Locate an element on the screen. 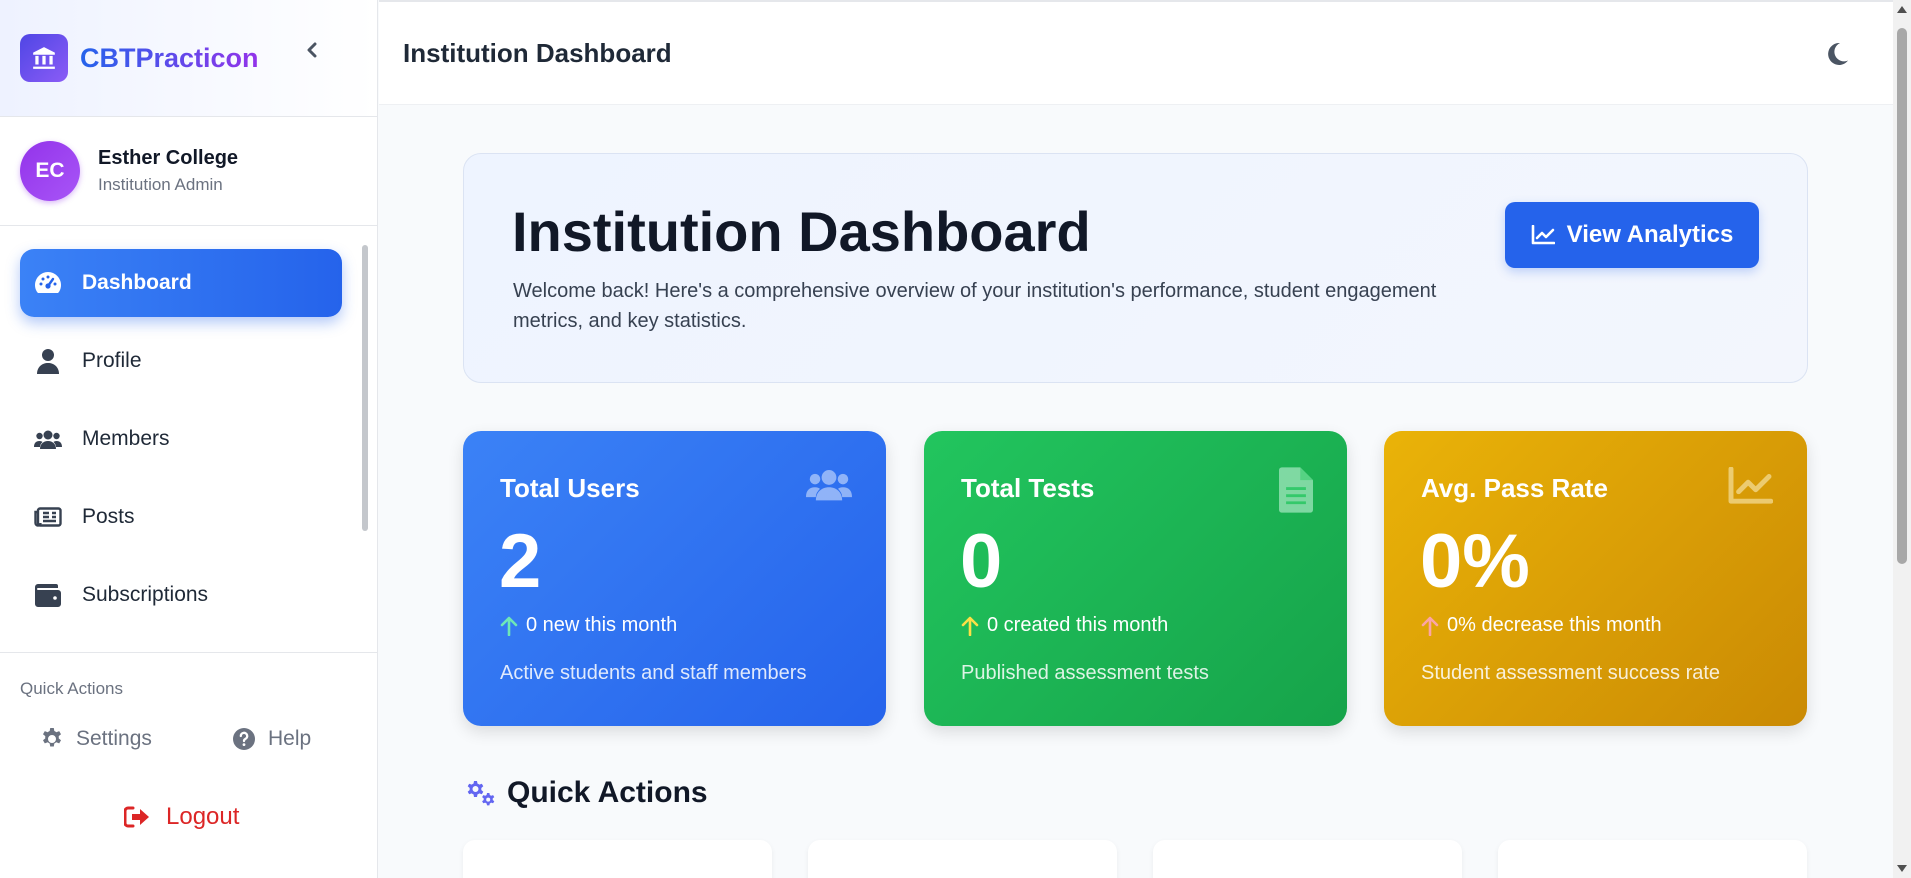 The image size is (1911, 878). logout-icon is located at coordinates (137, 817).